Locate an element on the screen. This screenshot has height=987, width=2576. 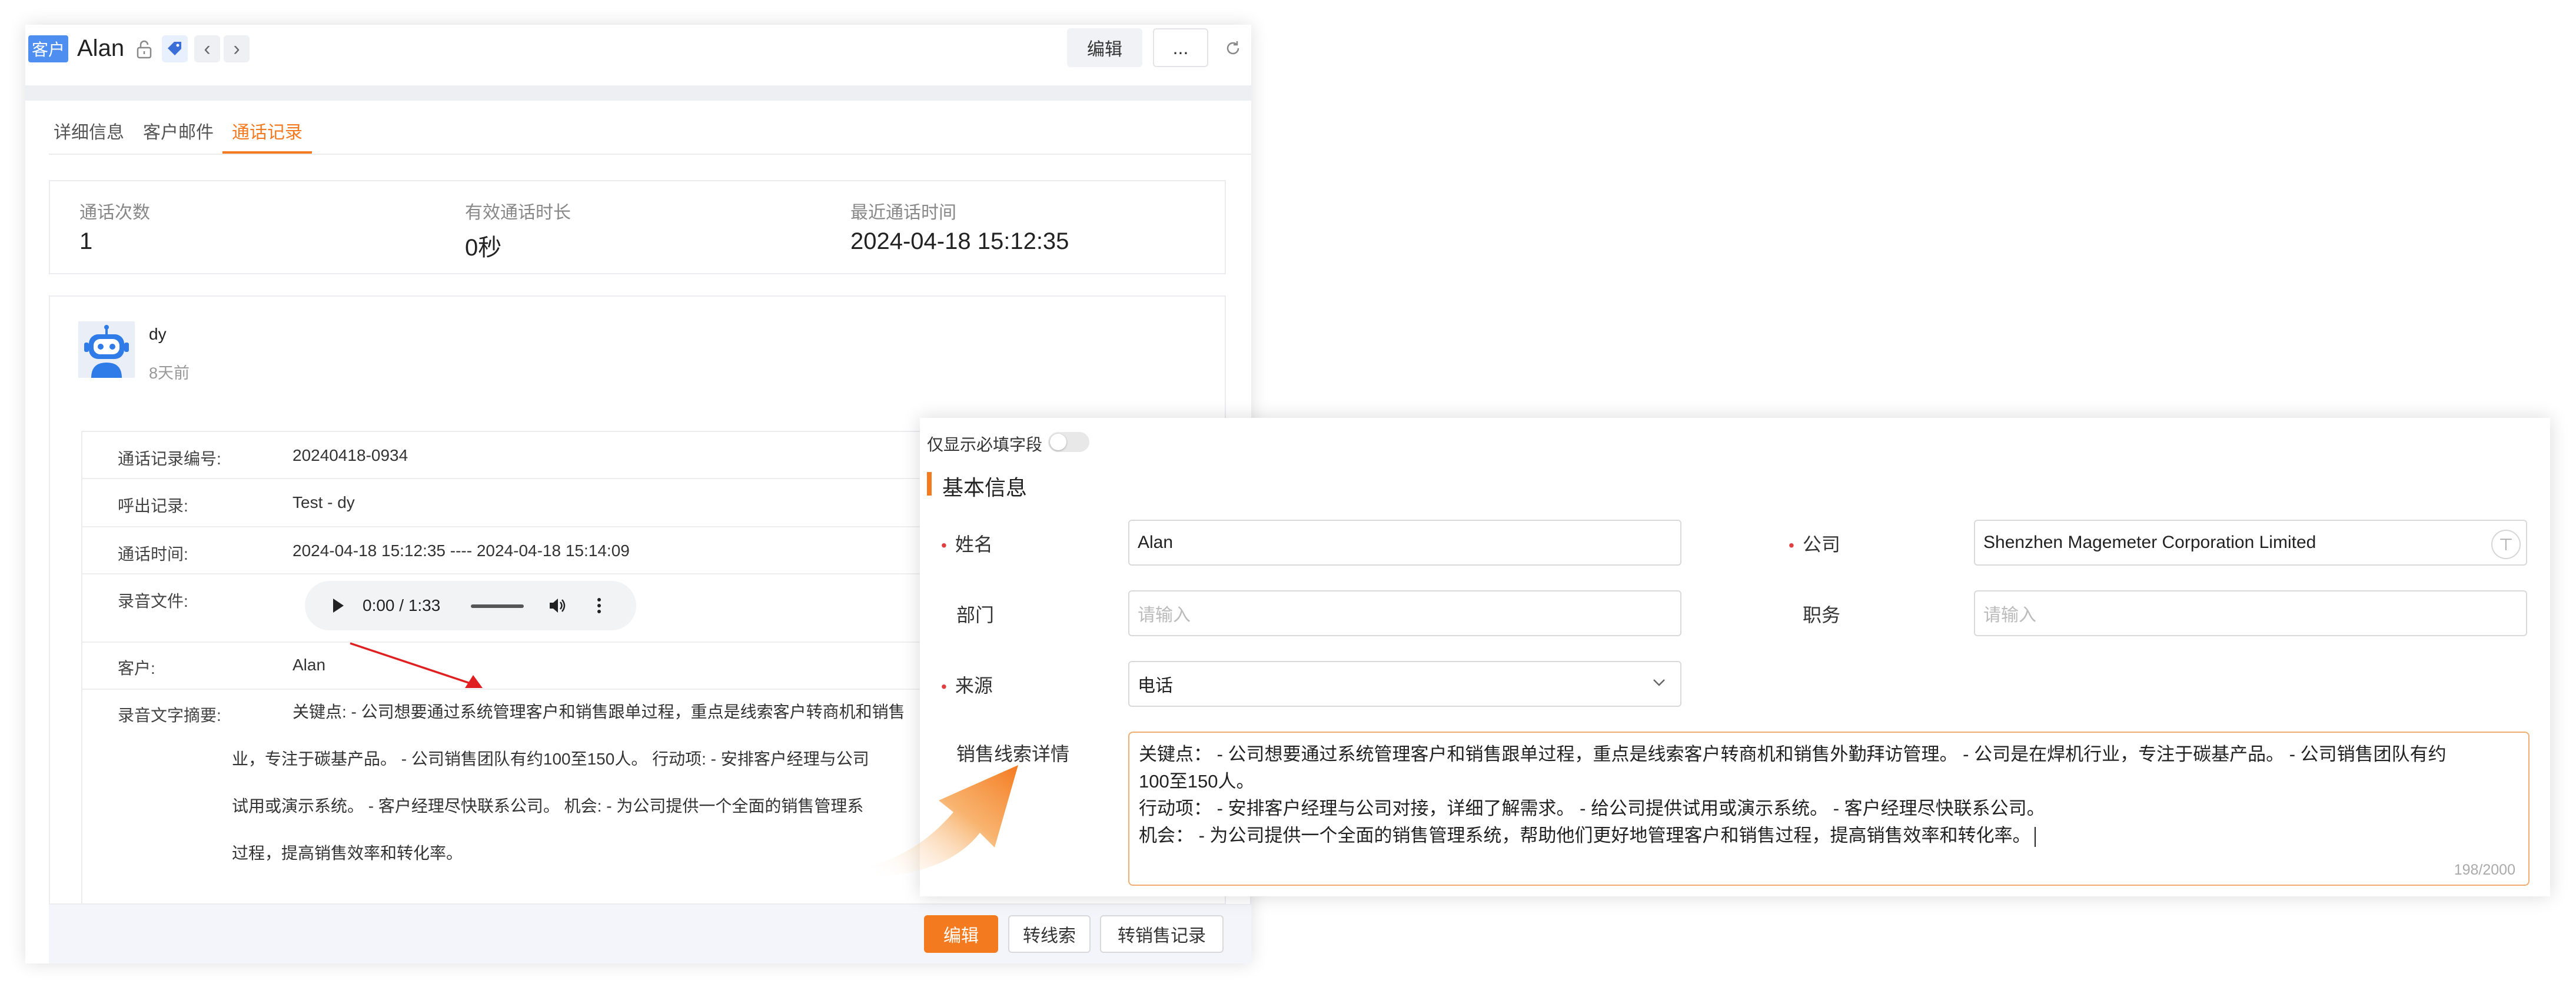
company-label: • 公司 is located at coordinates (1814, 544).